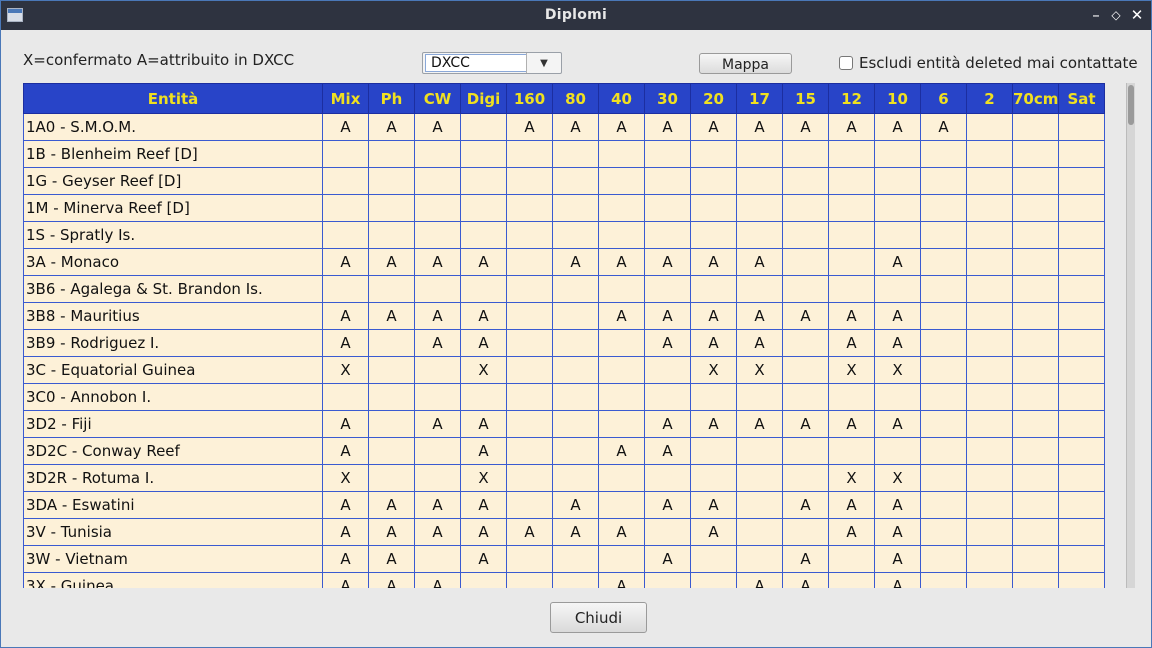 This screenshot has width=1152, height=648. I want to click on award-select: DXCC ▼, so click(492, 63).